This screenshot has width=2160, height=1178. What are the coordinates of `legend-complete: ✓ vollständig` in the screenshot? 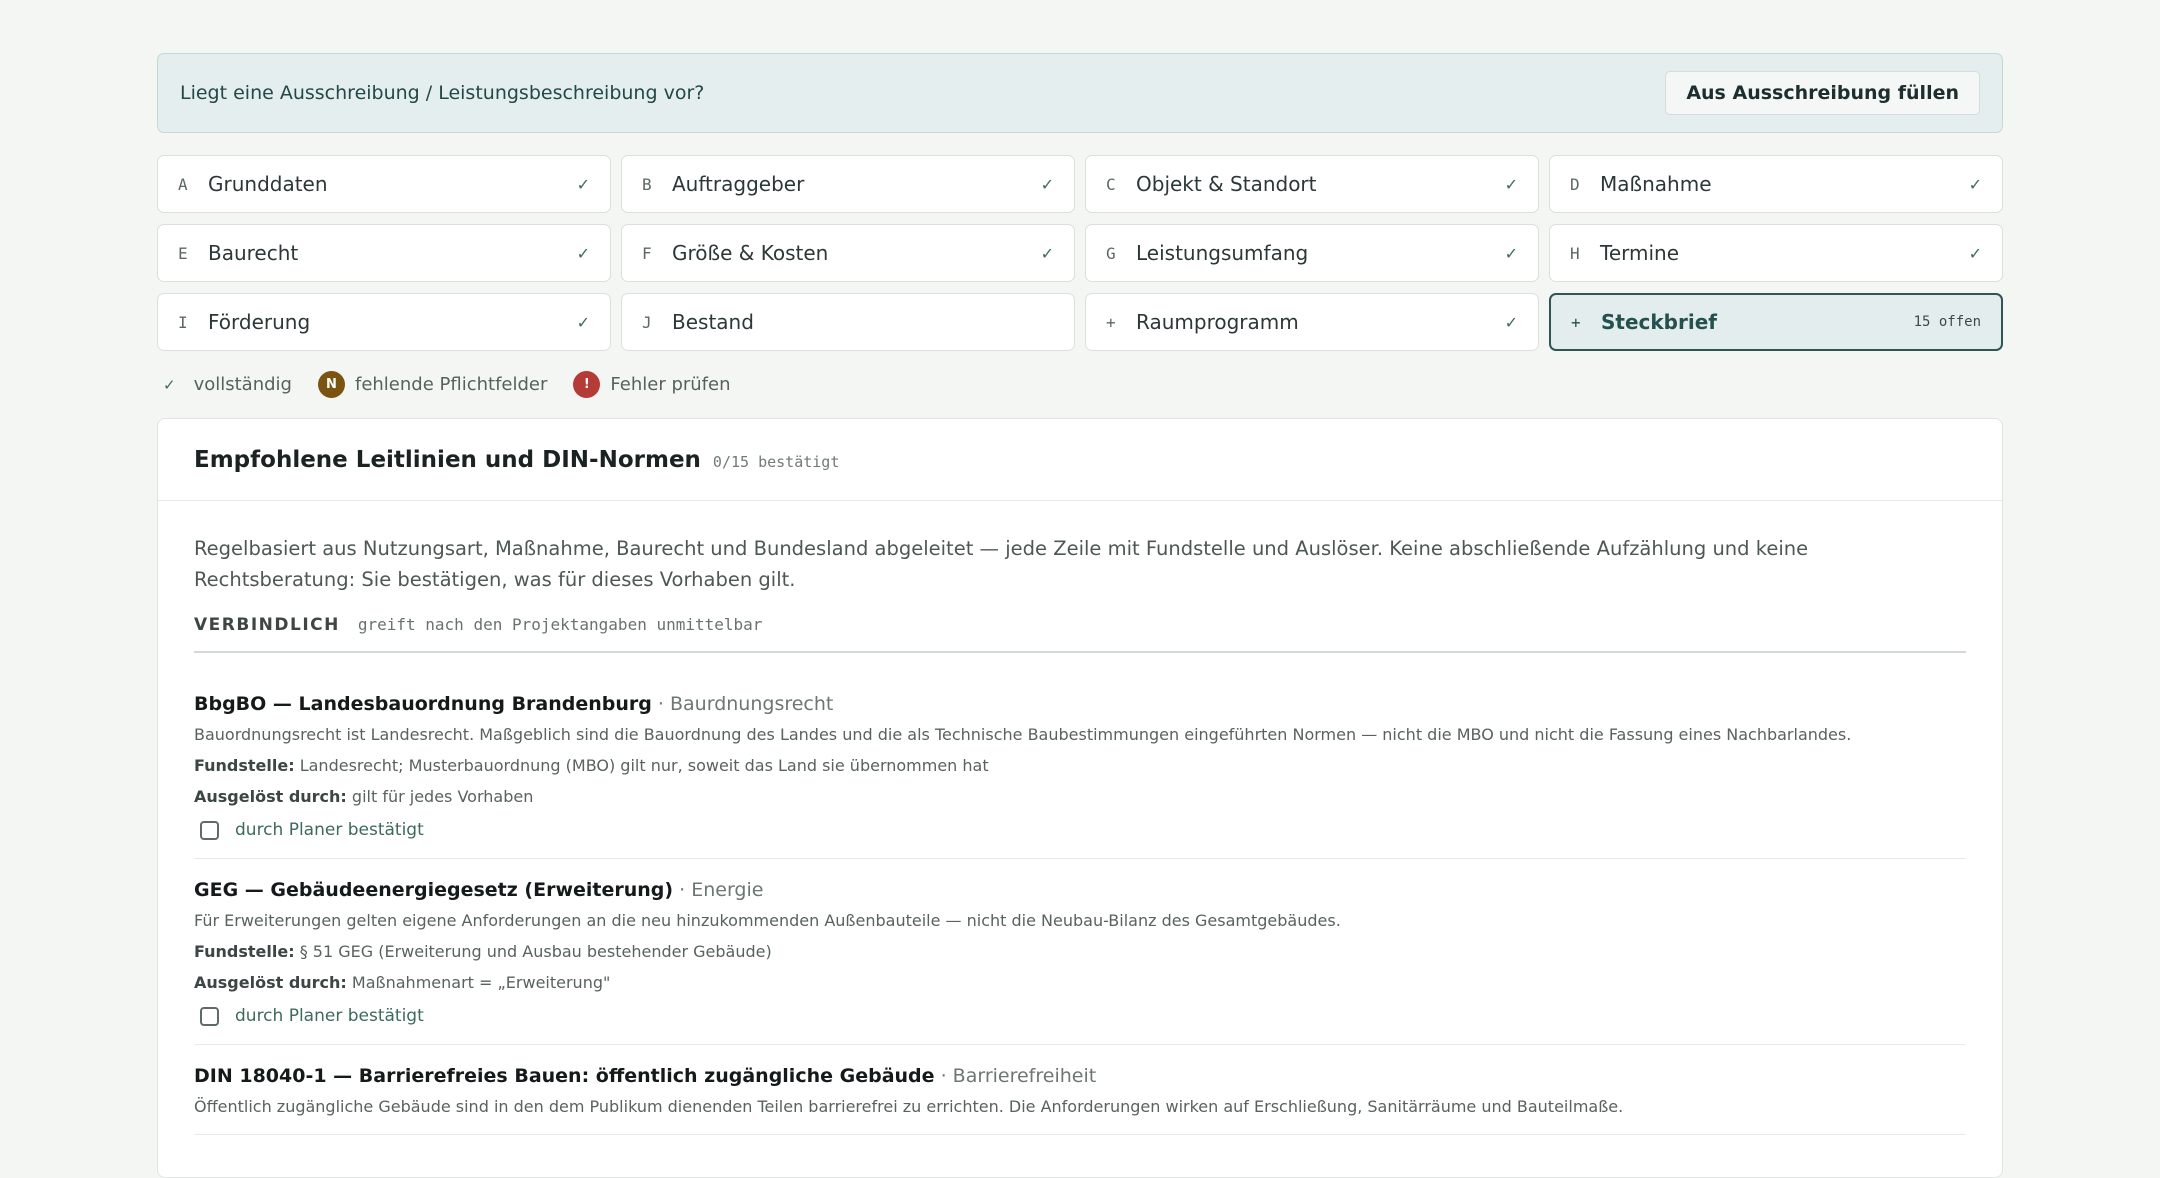 It's located at (227, 384).